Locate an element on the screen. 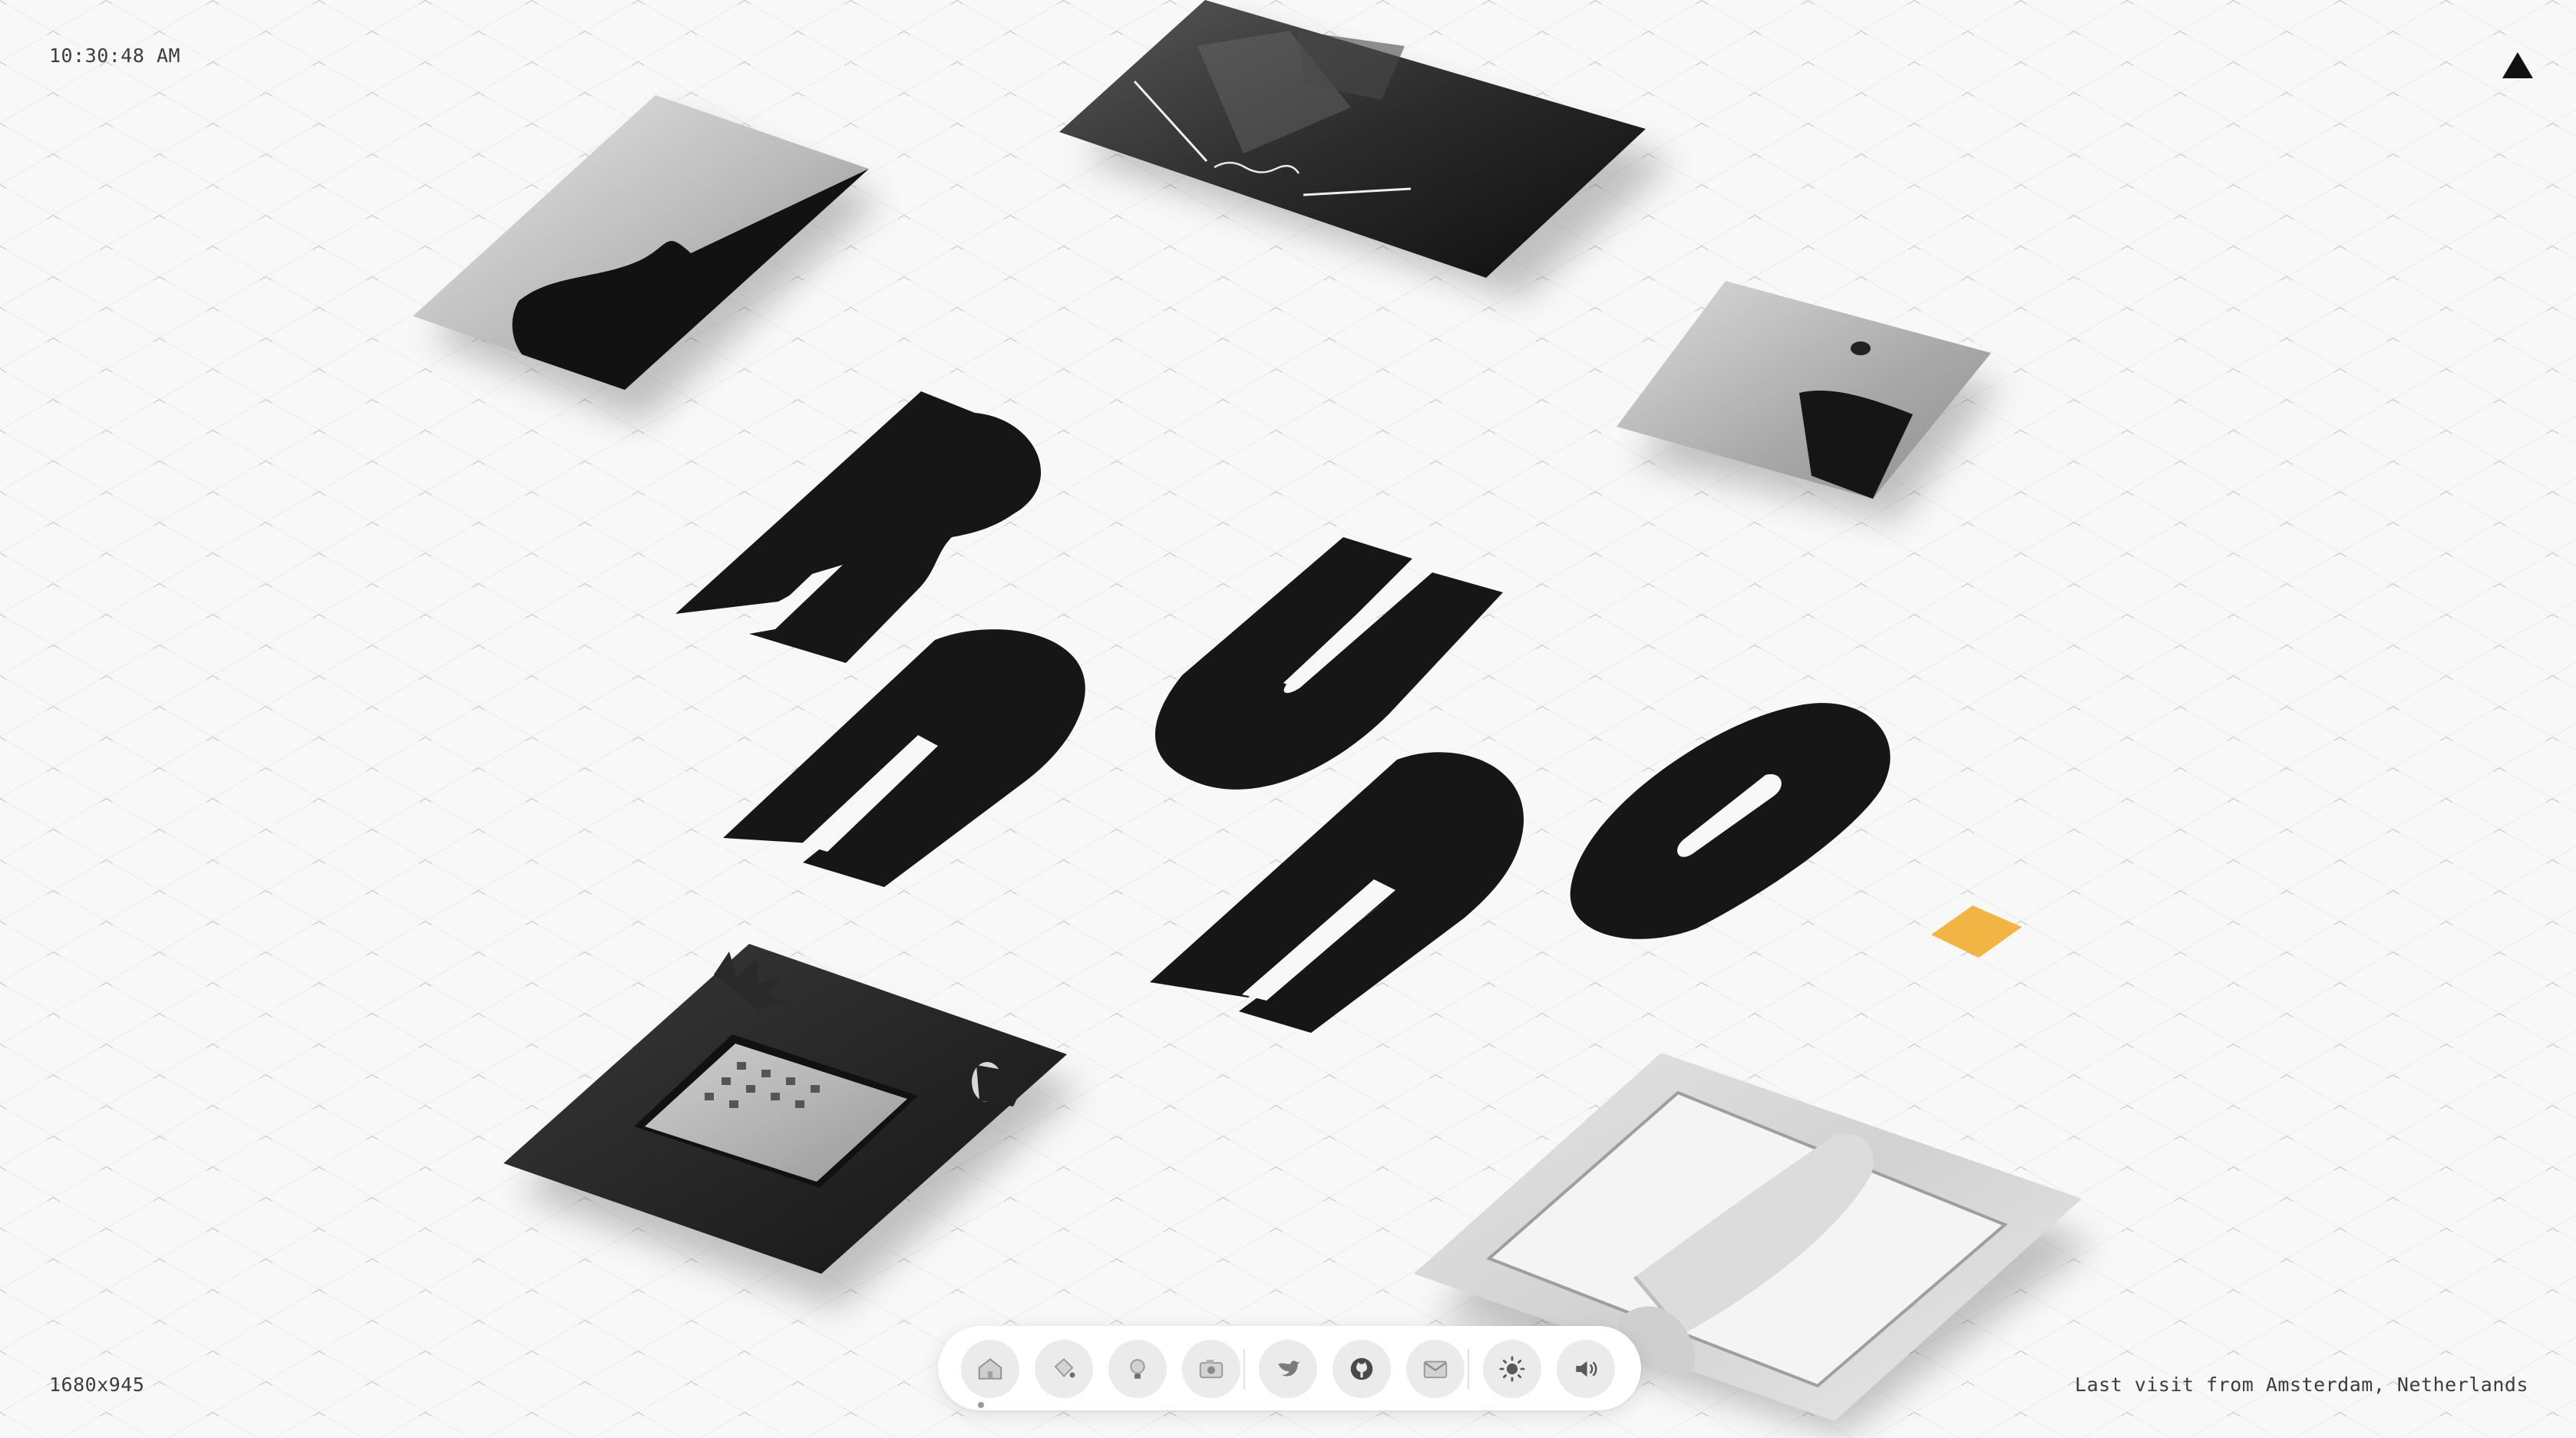  sound-toggle-button is located at coordinates (1586, 1369).